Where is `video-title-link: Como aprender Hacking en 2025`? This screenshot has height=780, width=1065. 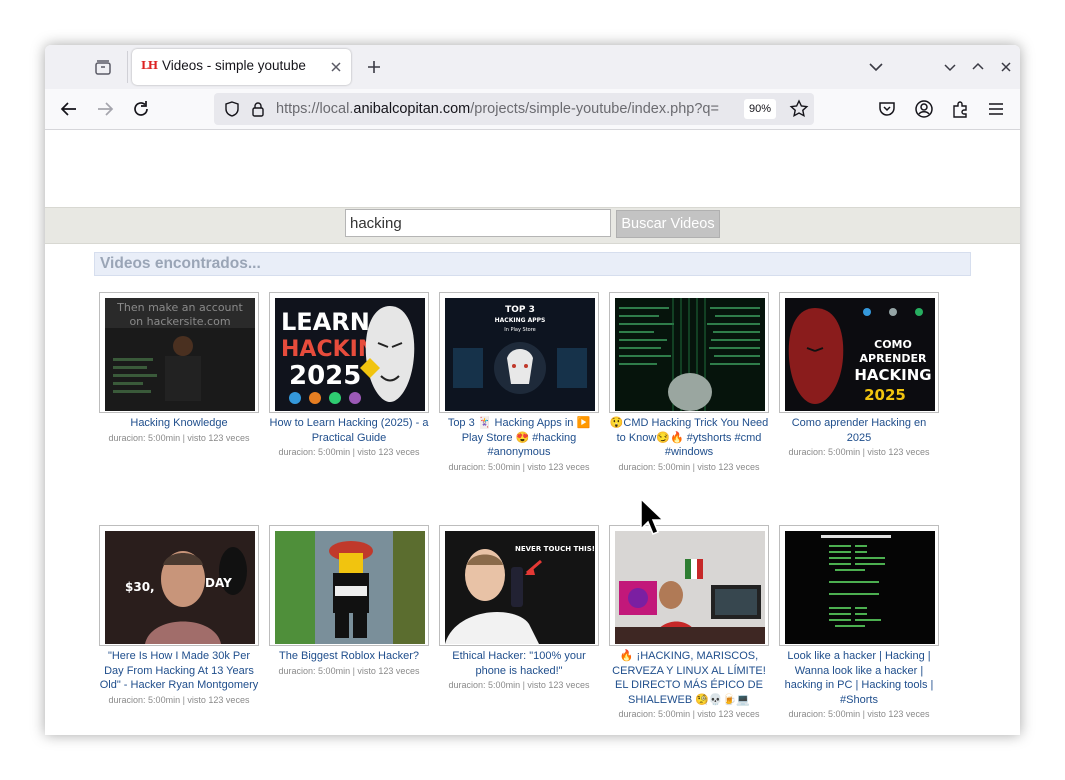 video-title-link: Como aprender Hacking en 2025 is located at coordinates (859, 430).